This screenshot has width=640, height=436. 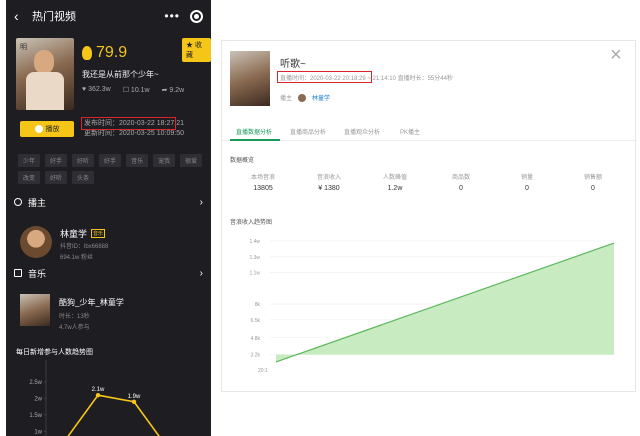 I want to click on close-icon: ×, so click(x=616, y=55).